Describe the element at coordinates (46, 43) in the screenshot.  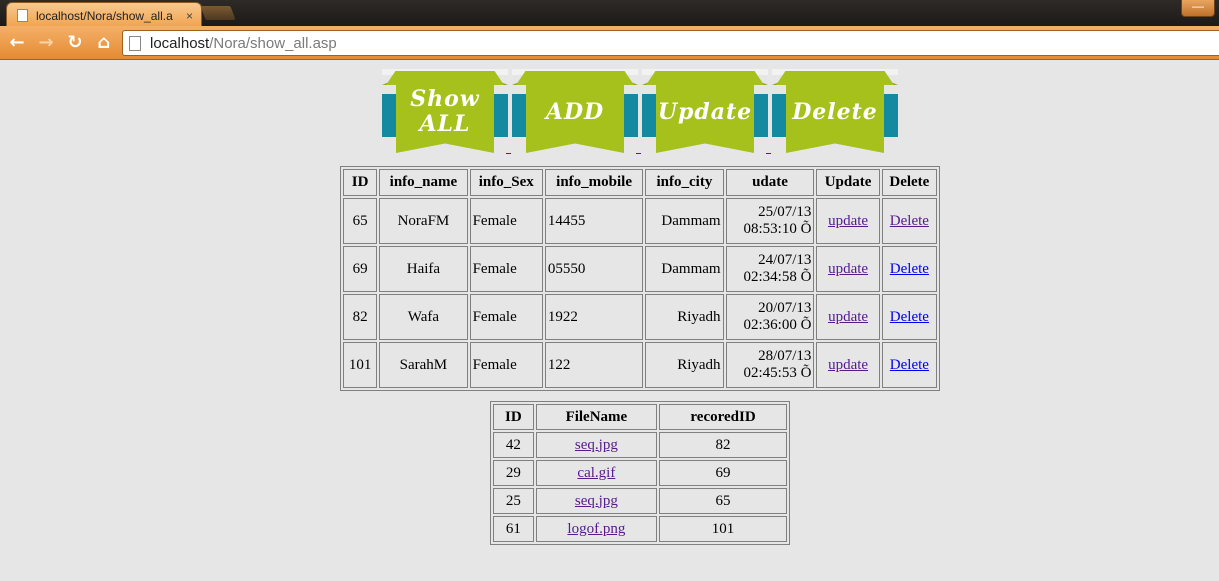
I see `forward-arrow-icon: →` at that location.